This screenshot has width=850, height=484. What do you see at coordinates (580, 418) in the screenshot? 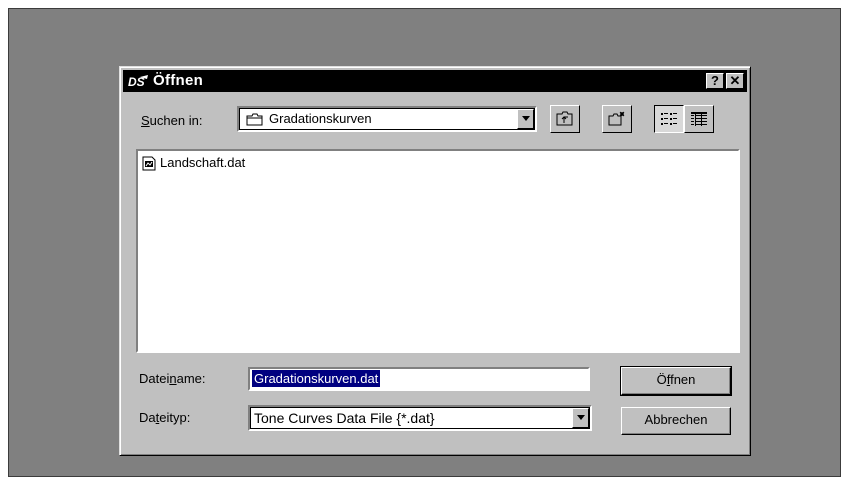
I see `filetype-dropdown-arrow` at bounding box center [580, 418].